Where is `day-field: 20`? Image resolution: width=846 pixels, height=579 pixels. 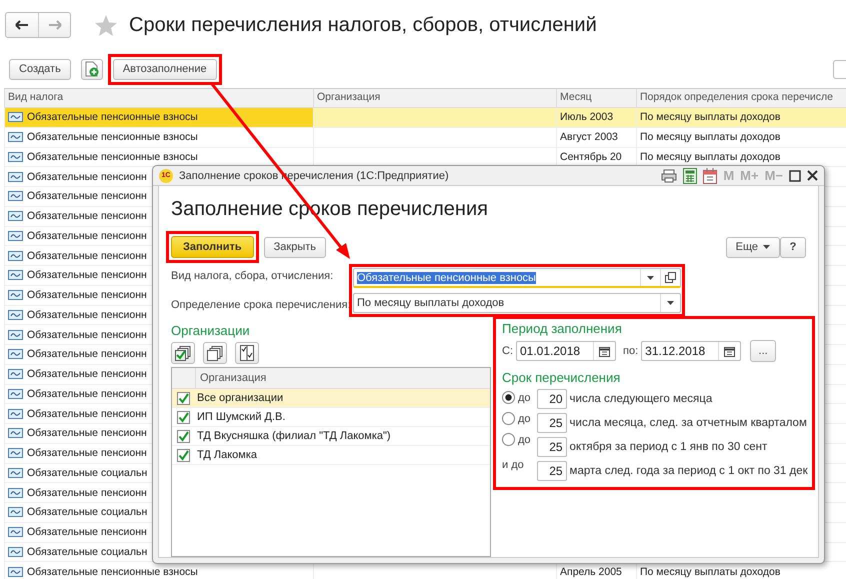 day-field: 20 is located at coordinates (551, 399).